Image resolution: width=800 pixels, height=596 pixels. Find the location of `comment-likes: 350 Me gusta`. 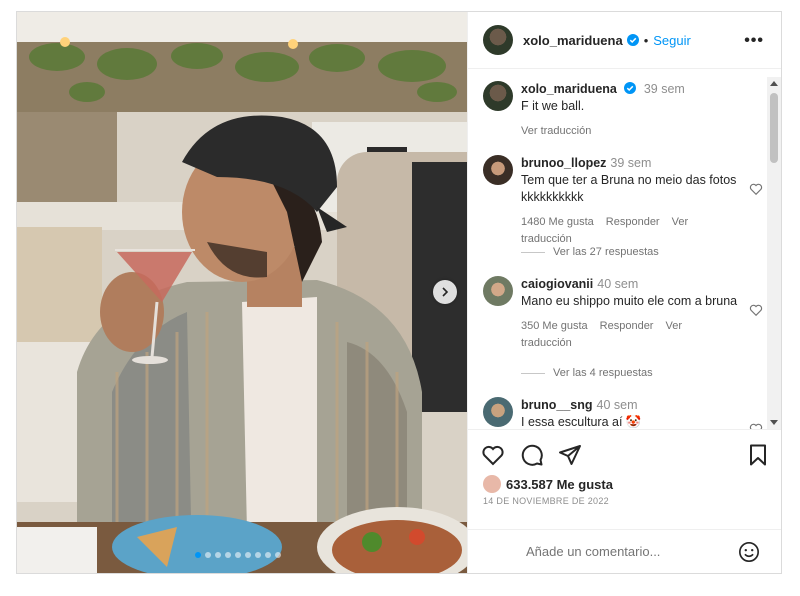

comment-likes: 350 Me gusta is located at coordinates (554, 326).